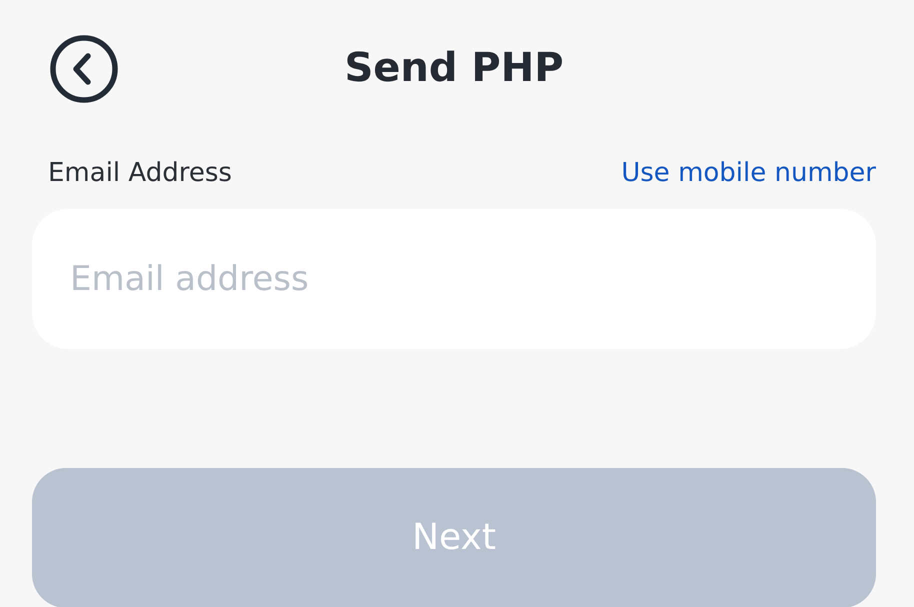  I want to click on back-button, so click(84, 69).